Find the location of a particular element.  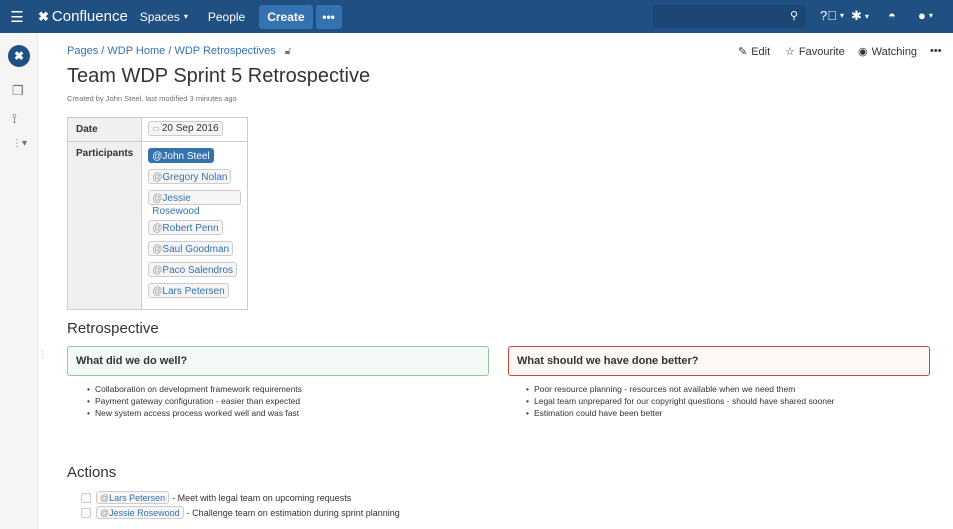

edit-button: ✎ Edit is located at coordinates (754, 52).